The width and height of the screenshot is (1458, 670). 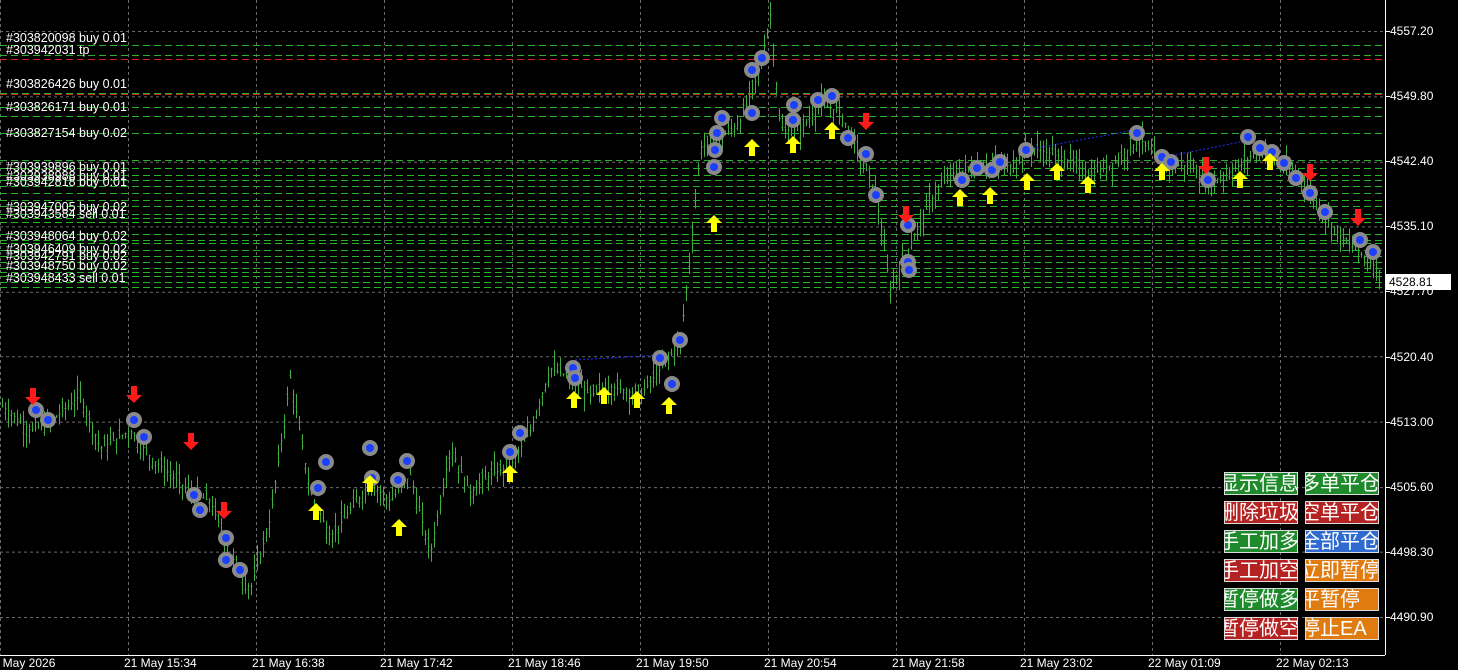 I want to click on panel-button: 删除垃圾, so click(x=1261, y=512).